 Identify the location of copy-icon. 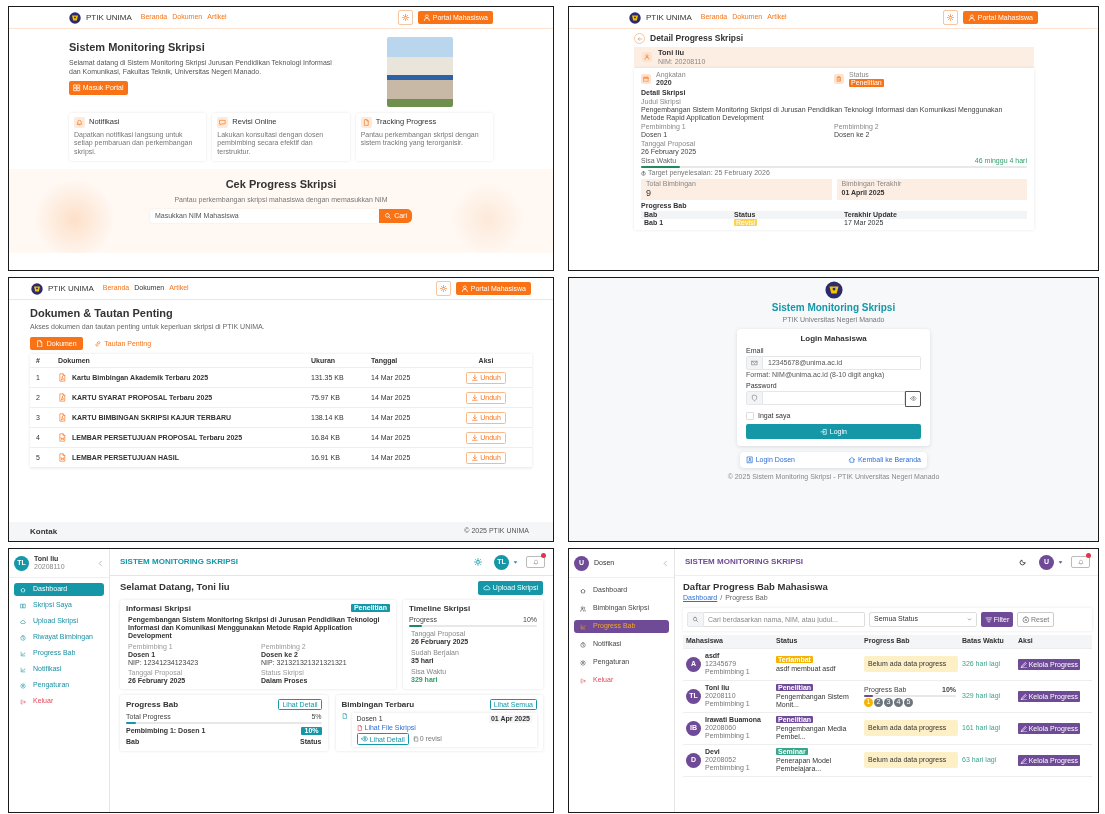
(415, 739).